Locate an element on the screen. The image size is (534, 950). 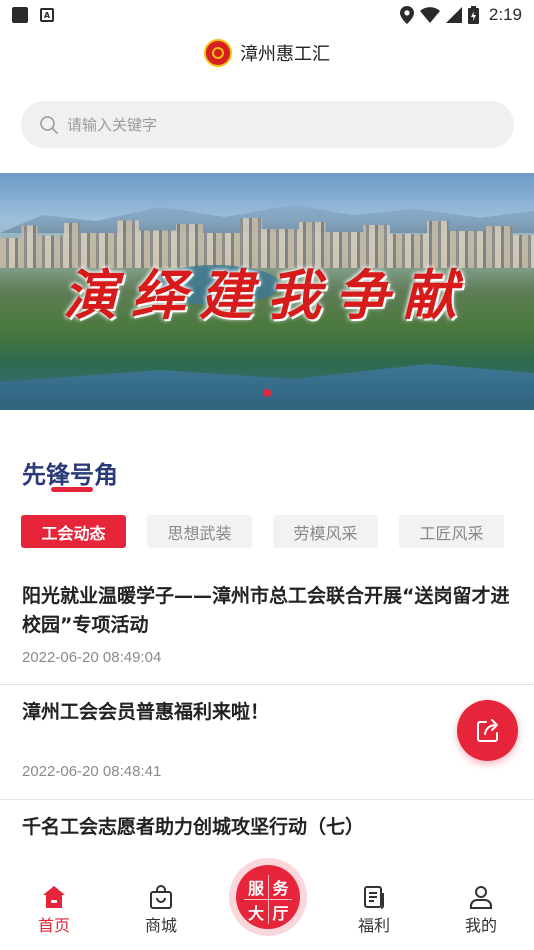
battery-icon is located at coordinates (473, 15).